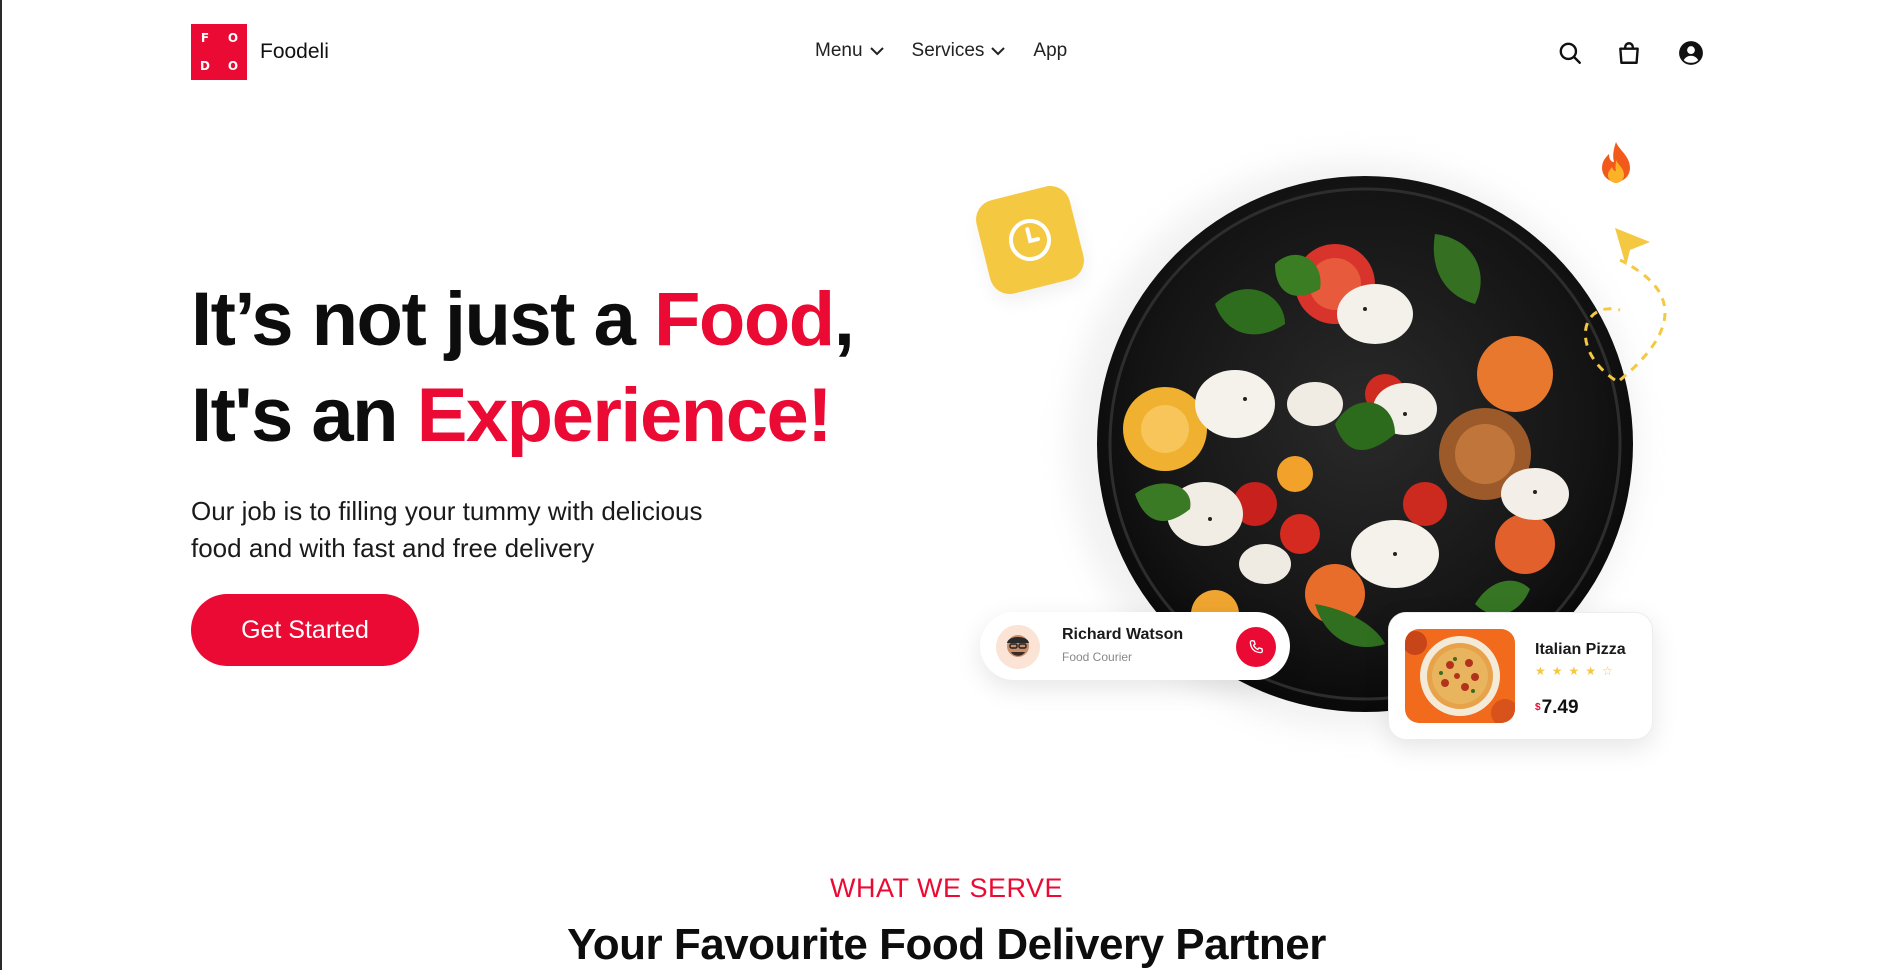 Image resolution: width=1893 pixels, height=970 pixels. I want to click on brand-name: Foodeli, so click(294, 52).